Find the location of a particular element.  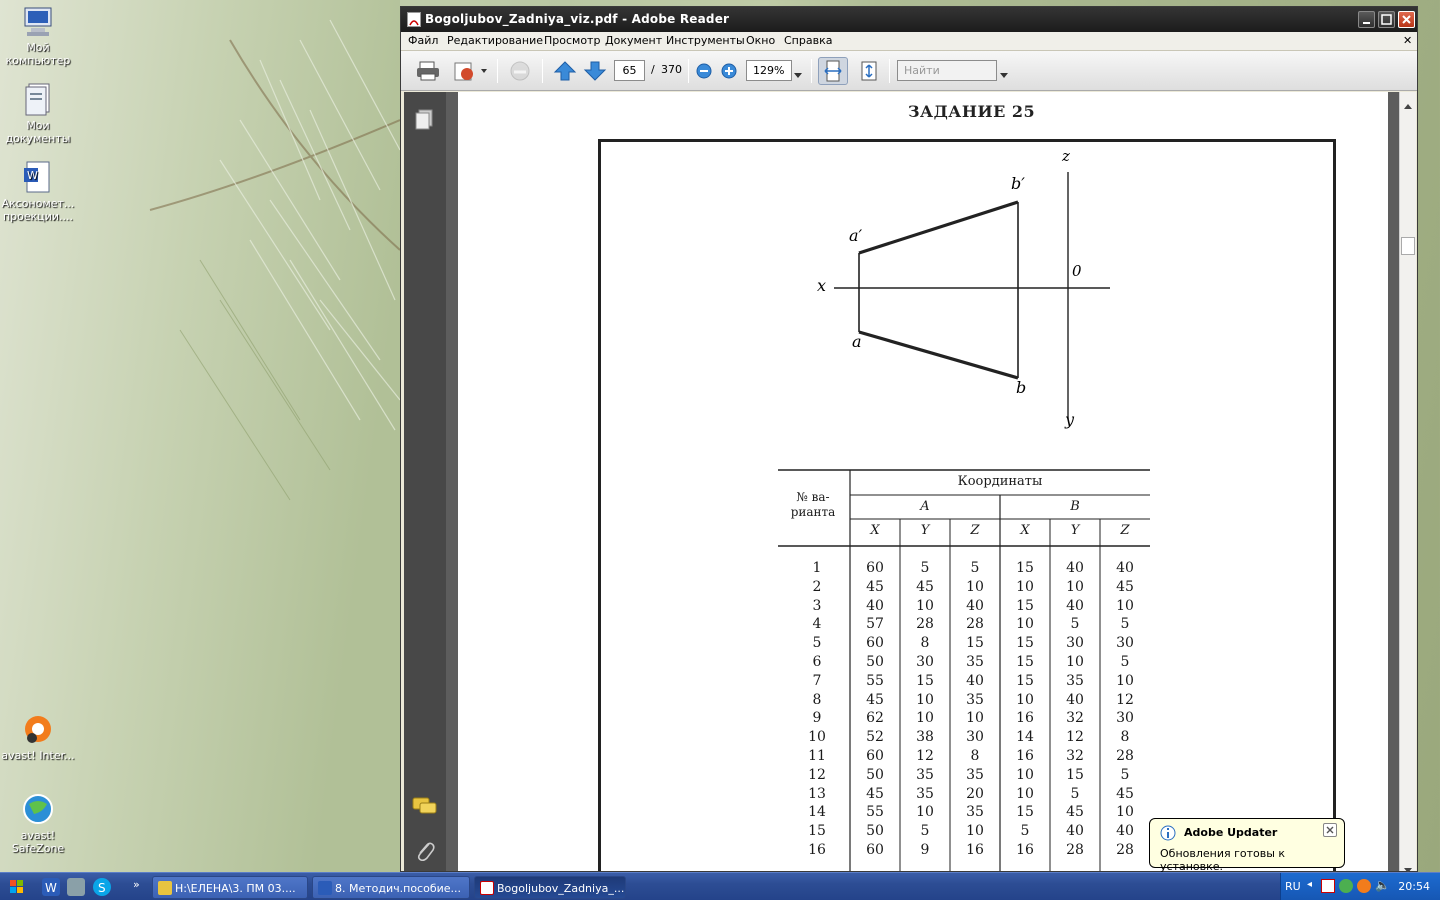

system-tray: RU ◂ 🔈 20:54 is located at coordinates (1360, 886).